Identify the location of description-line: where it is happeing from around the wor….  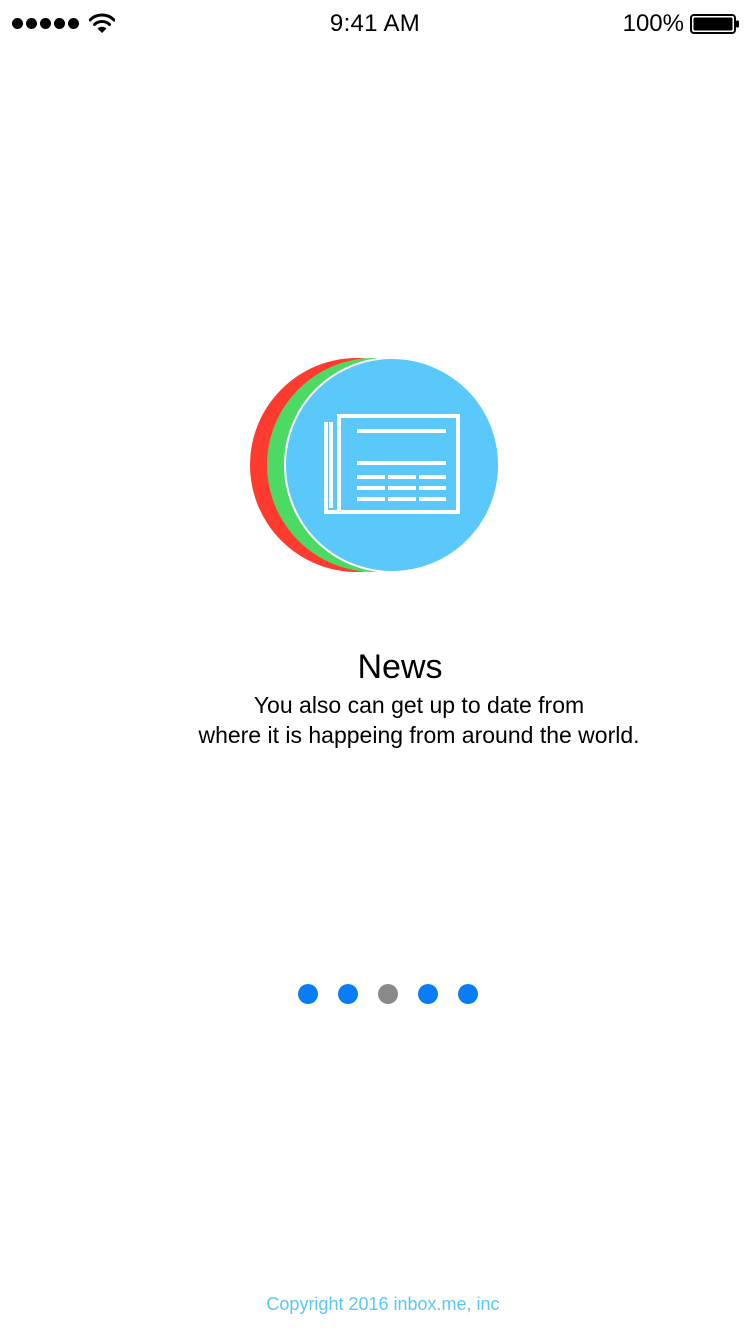
(419, 735).